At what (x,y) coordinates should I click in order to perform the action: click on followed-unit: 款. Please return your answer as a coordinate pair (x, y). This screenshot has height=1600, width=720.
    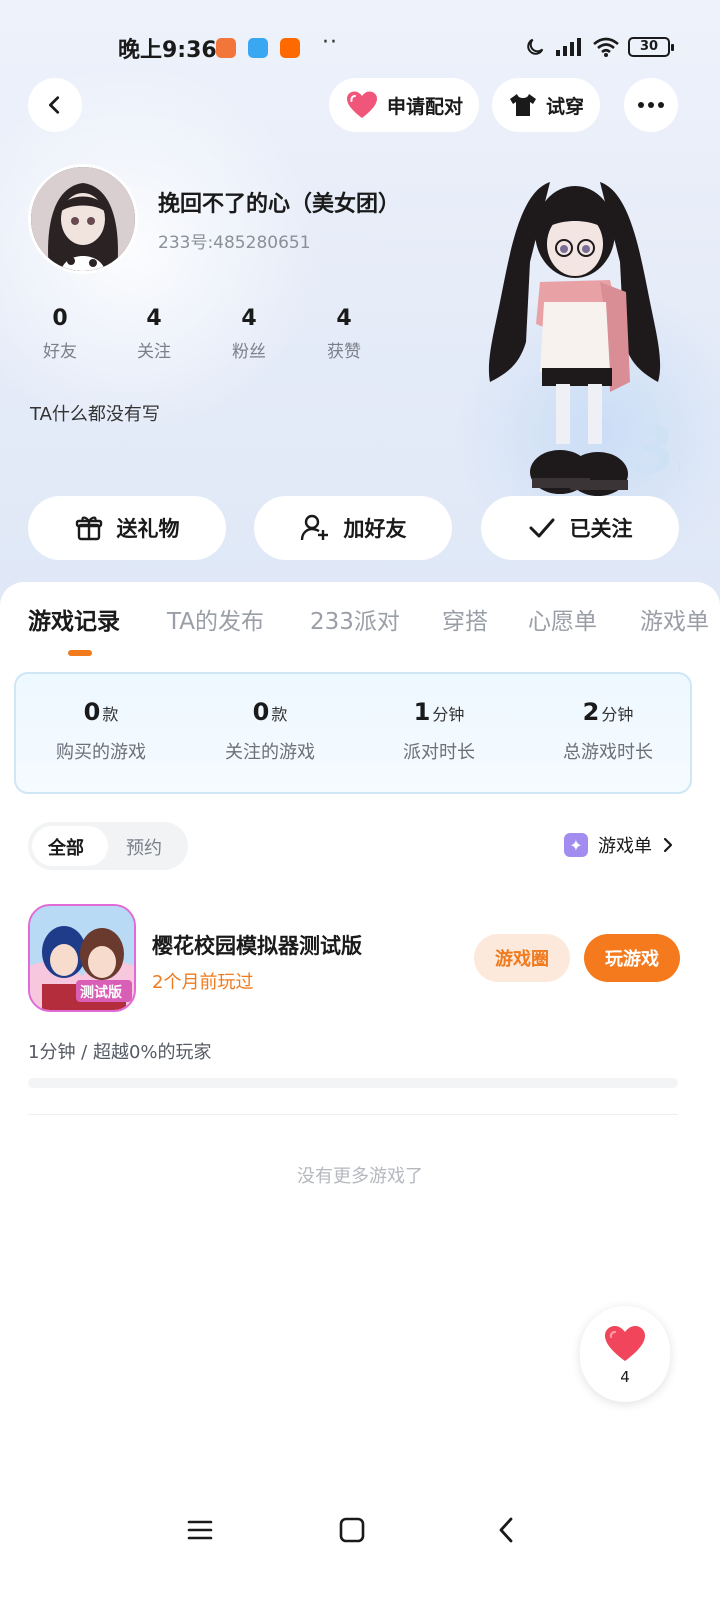
    Looking at the image, I should click on (279, 714).